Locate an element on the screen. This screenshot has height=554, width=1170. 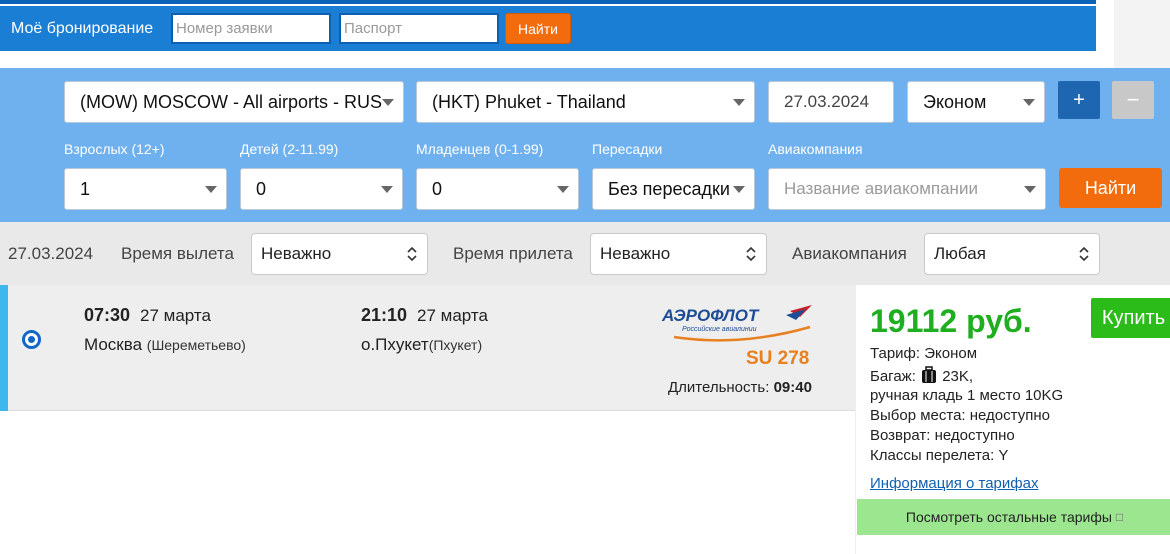
transfers-value: Без пересадки is located at coordinates (669, 188).